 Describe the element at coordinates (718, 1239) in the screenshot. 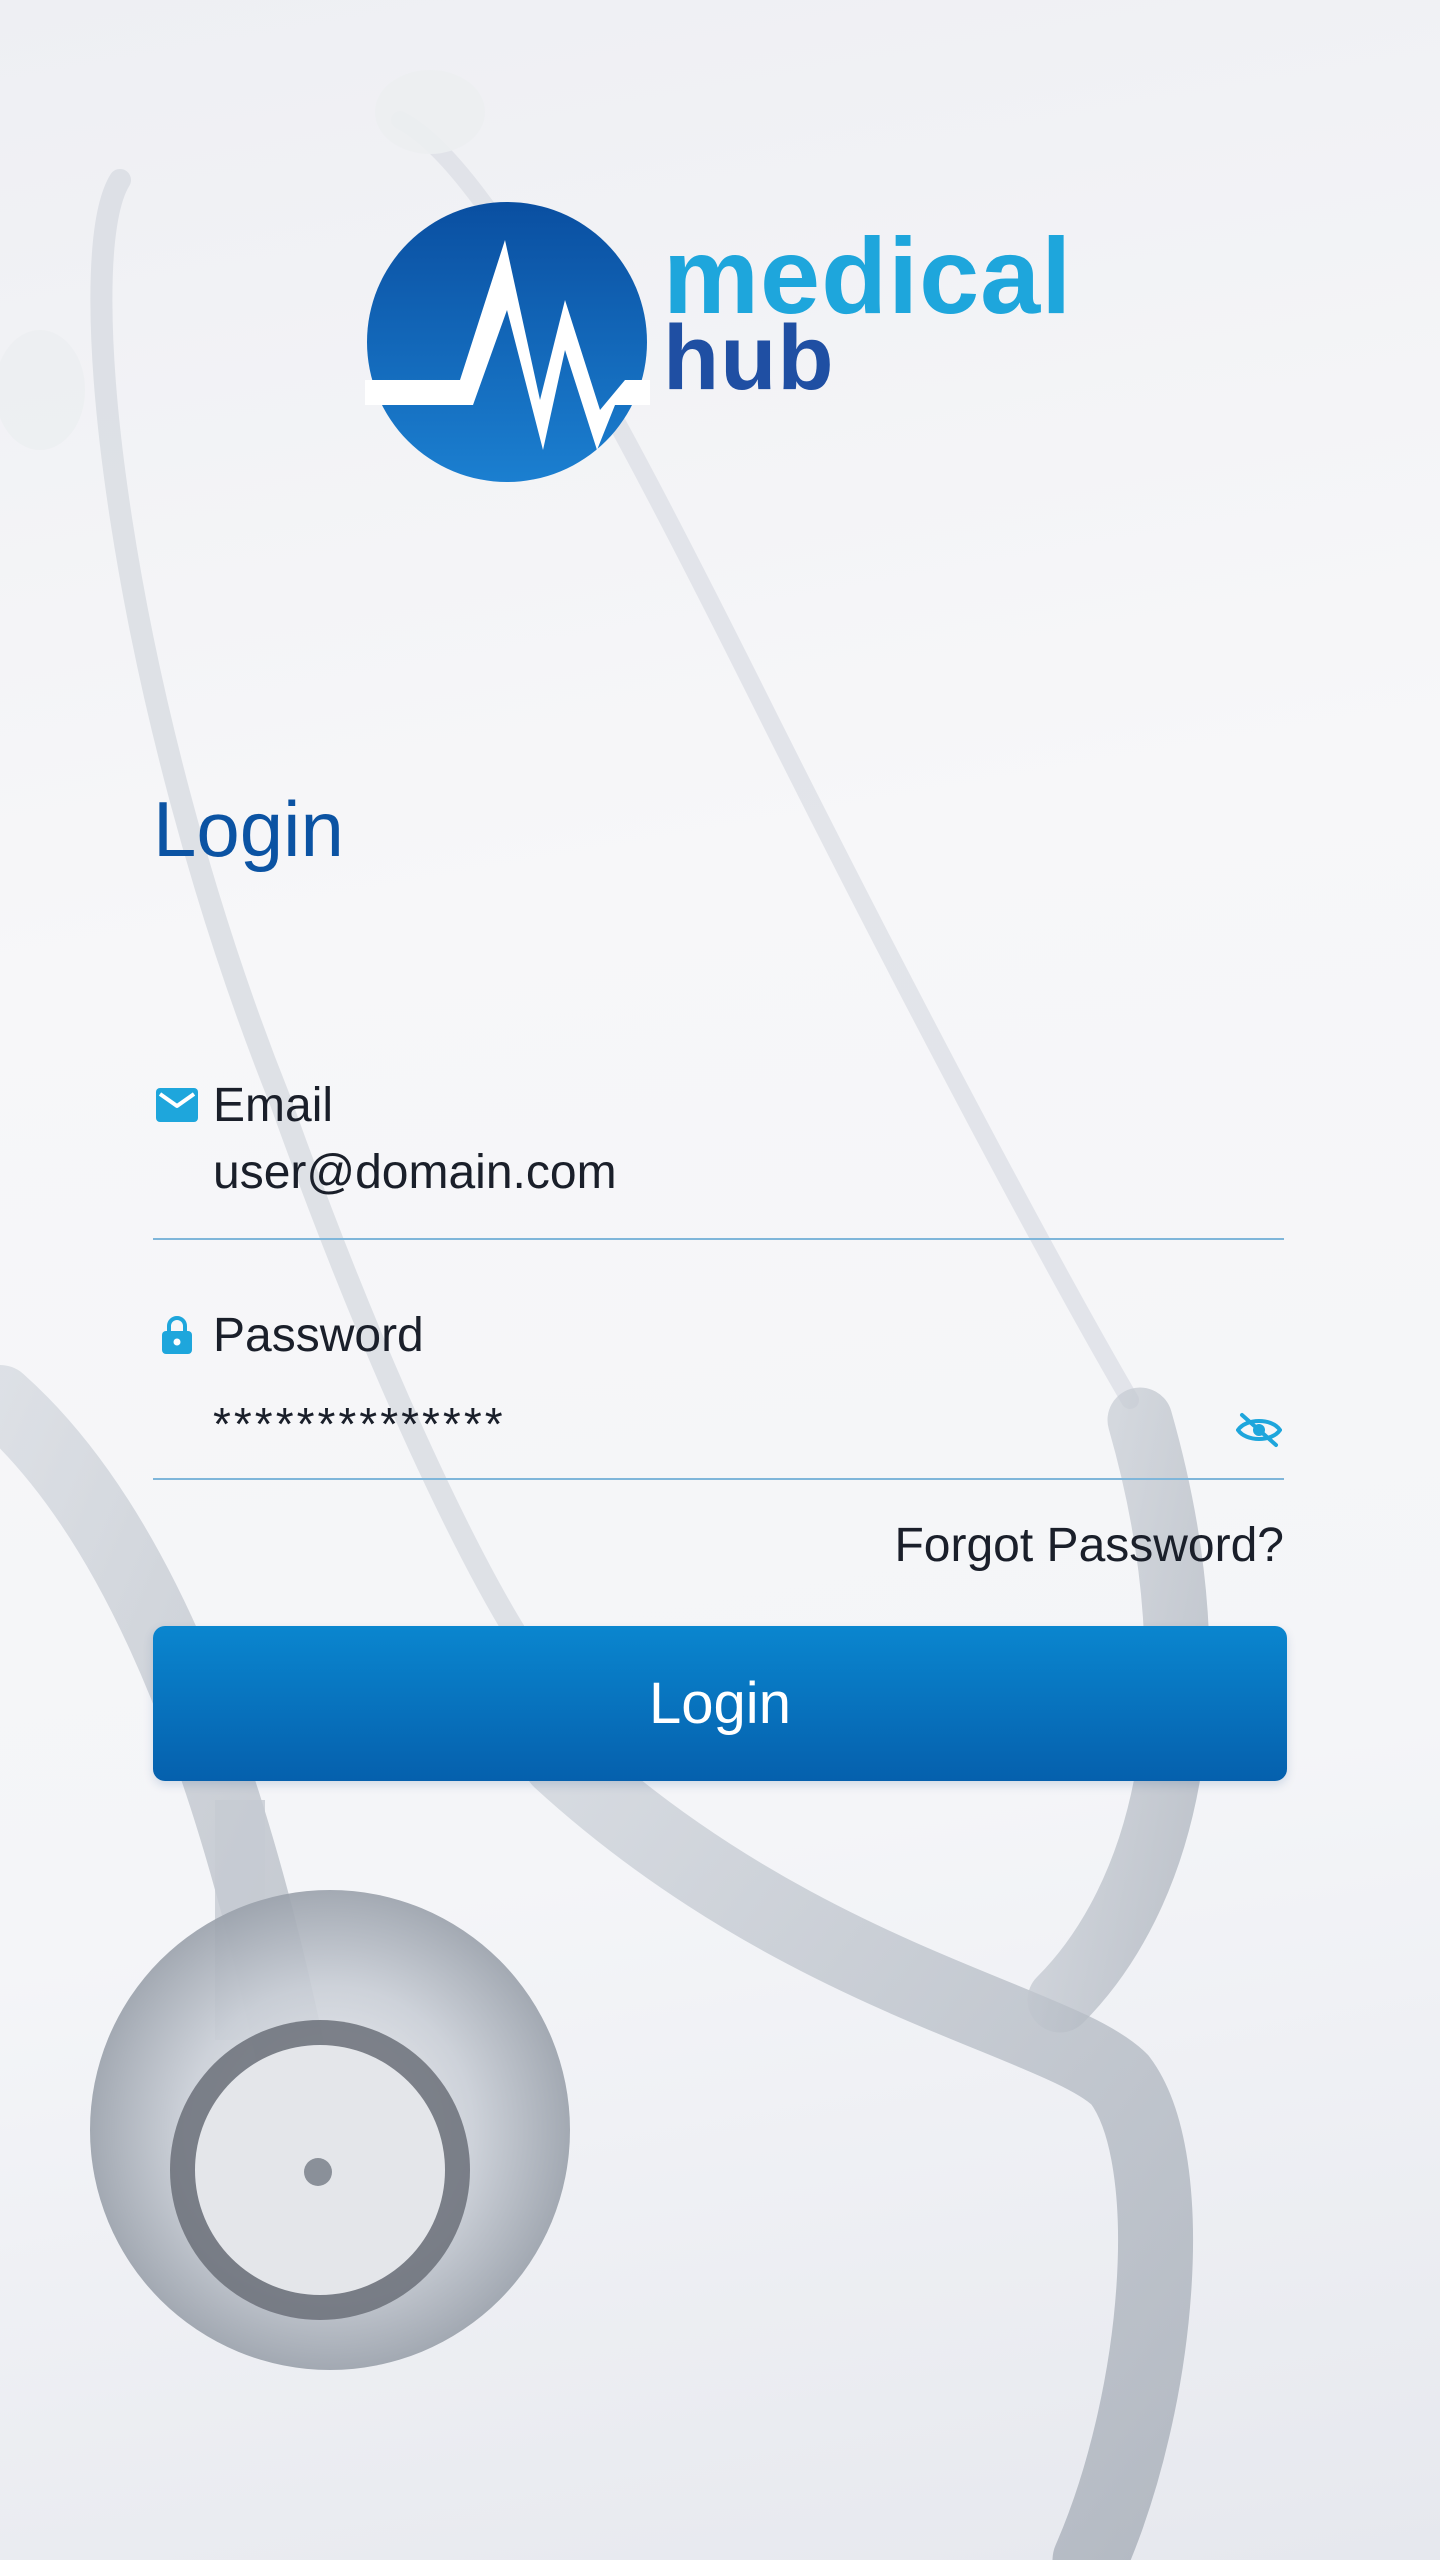

I see `email-underline` at that location.